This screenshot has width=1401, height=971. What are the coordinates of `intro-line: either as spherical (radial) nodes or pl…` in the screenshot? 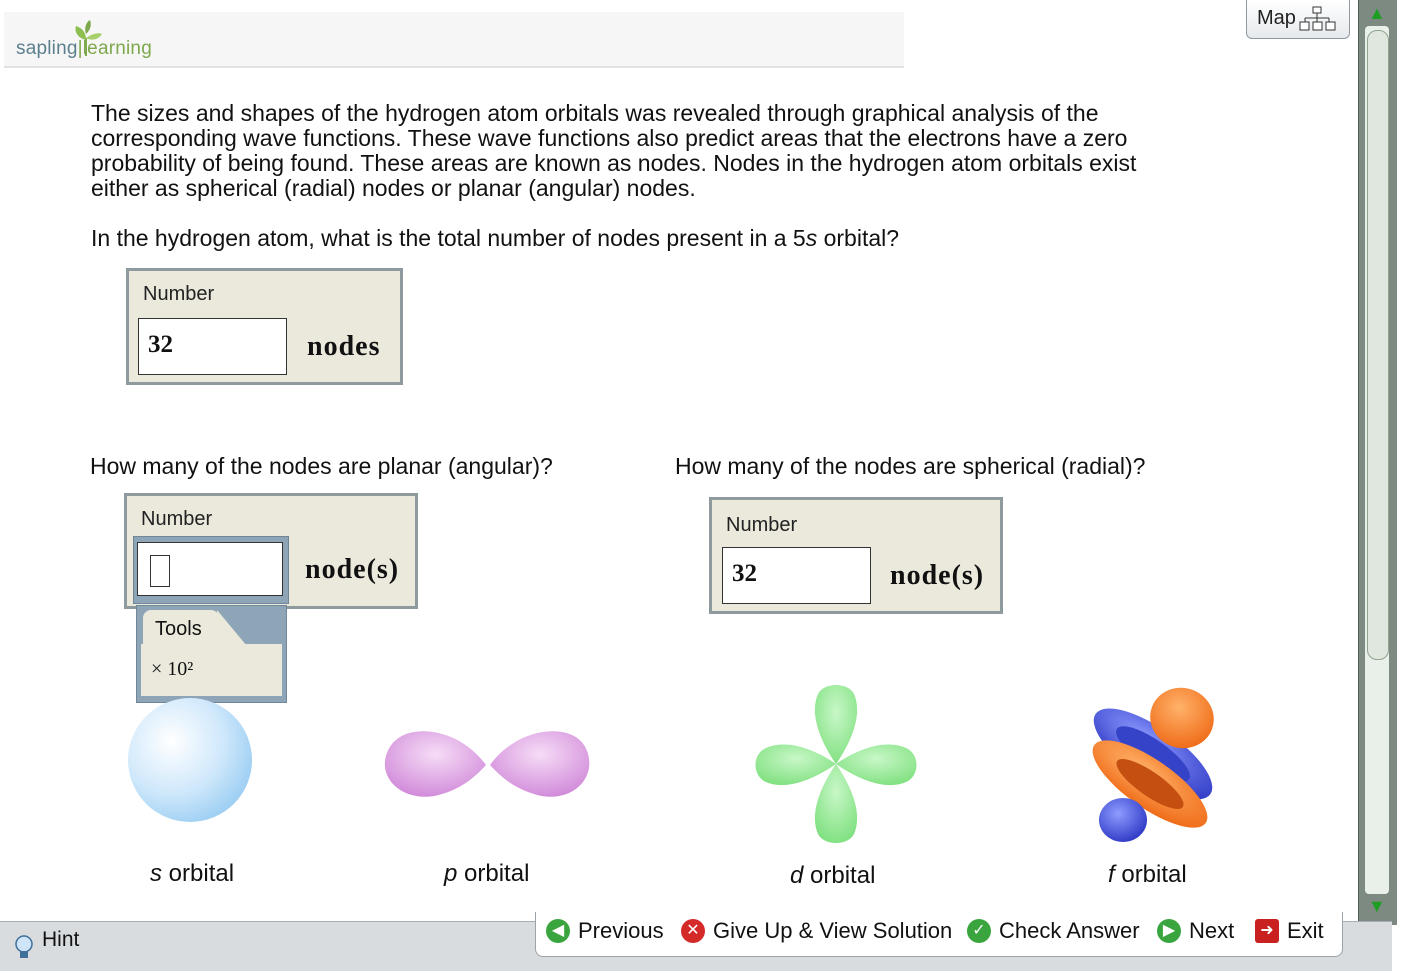 It's located at (393, 188).